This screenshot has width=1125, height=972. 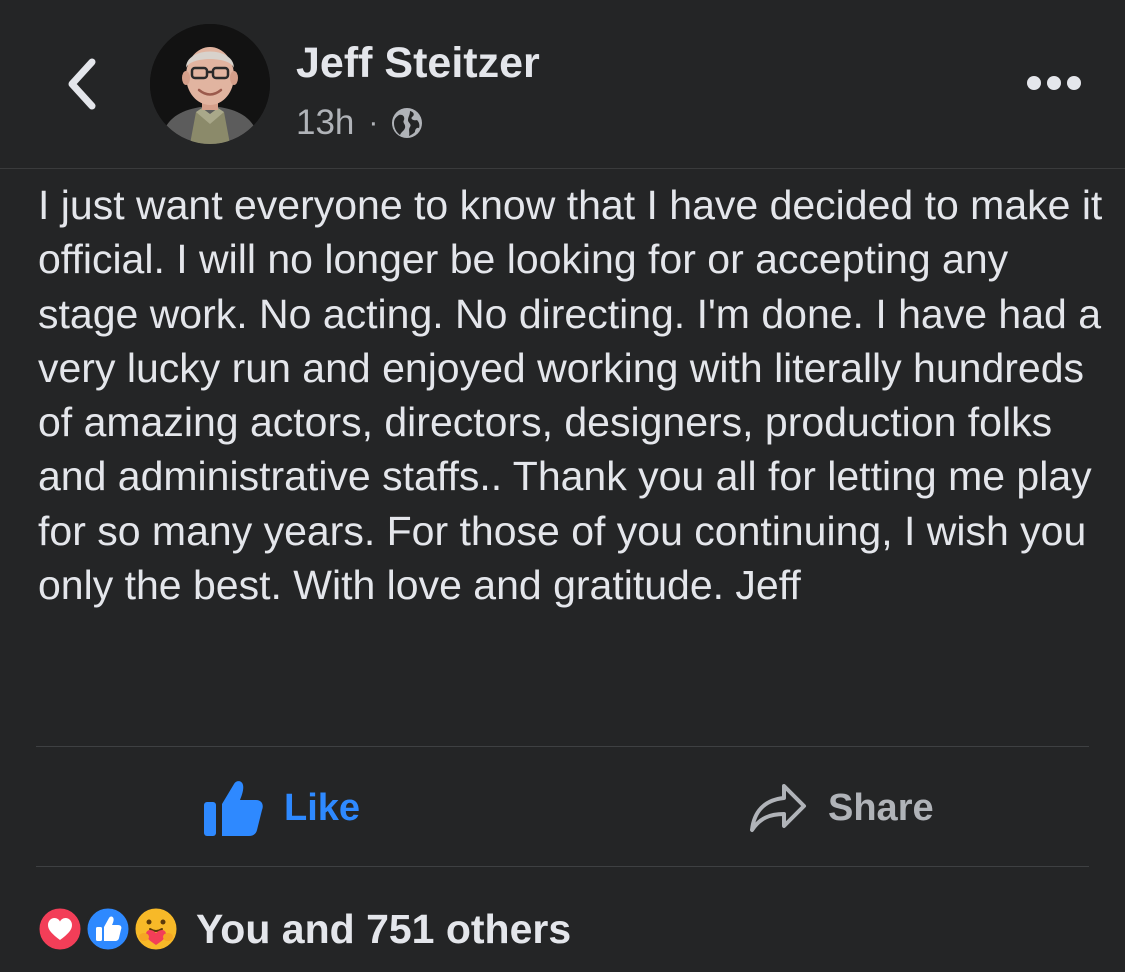 What do you see at coordinates (281, 808) in the screenshot?
I see `like-button: Like` at bounding box center [281, 808].